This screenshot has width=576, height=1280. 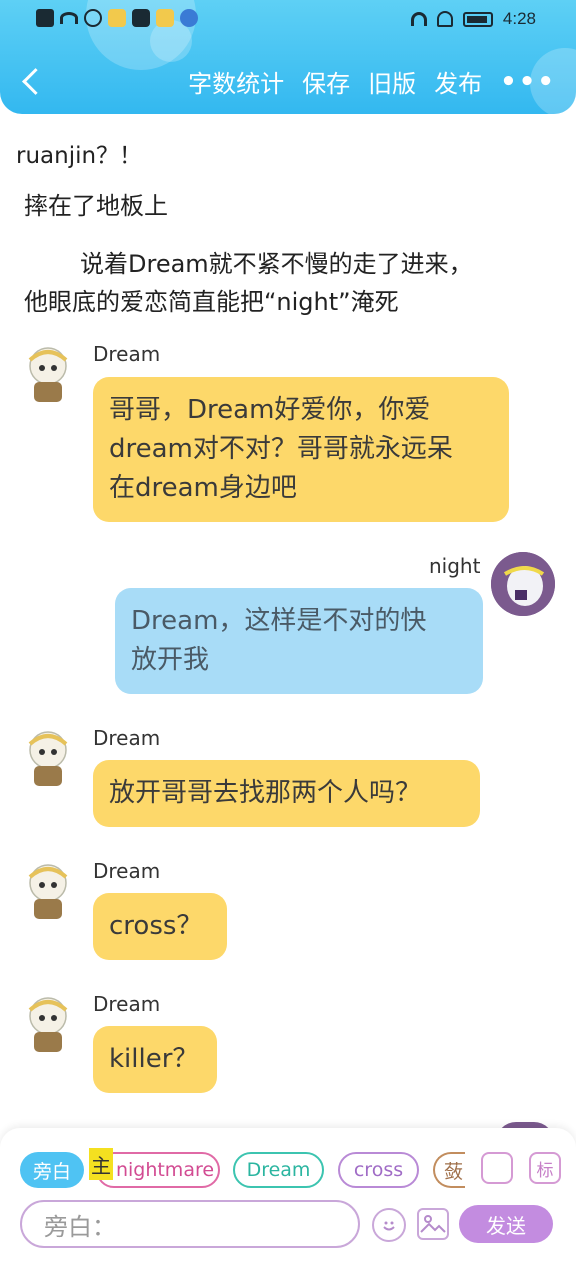 I want to click on chat-bubble: 哥哥，Dream好爱你，你爱 dream对不对？哥哥就永远呆 在dream身边吧, so click(x=301, y=449).